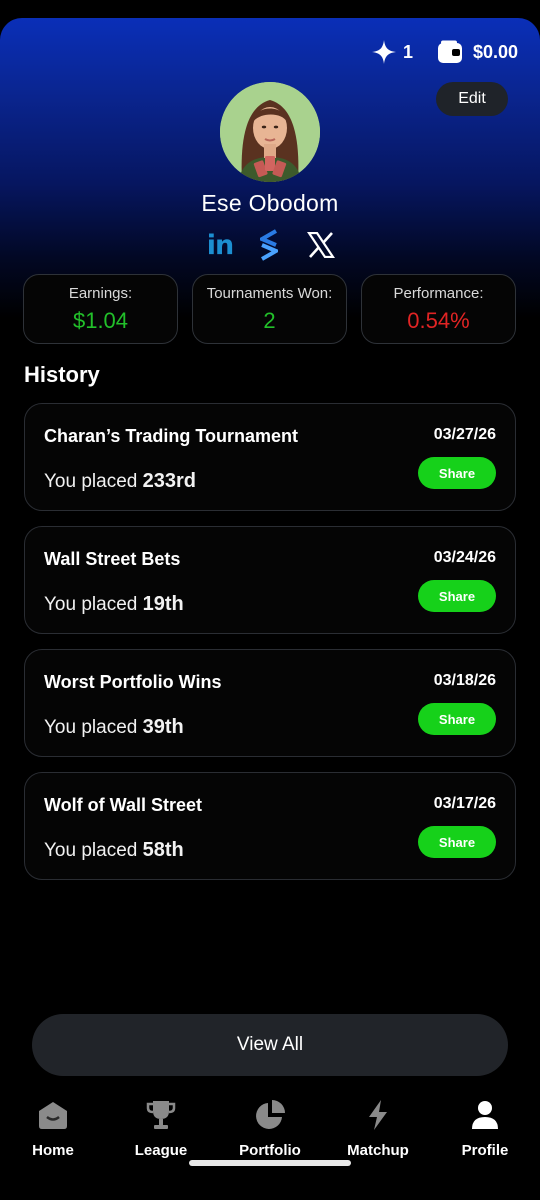 The width and height of the screenshot is (540, 1200). I want to click on stat-label: Earnings:, so click(100, 293).